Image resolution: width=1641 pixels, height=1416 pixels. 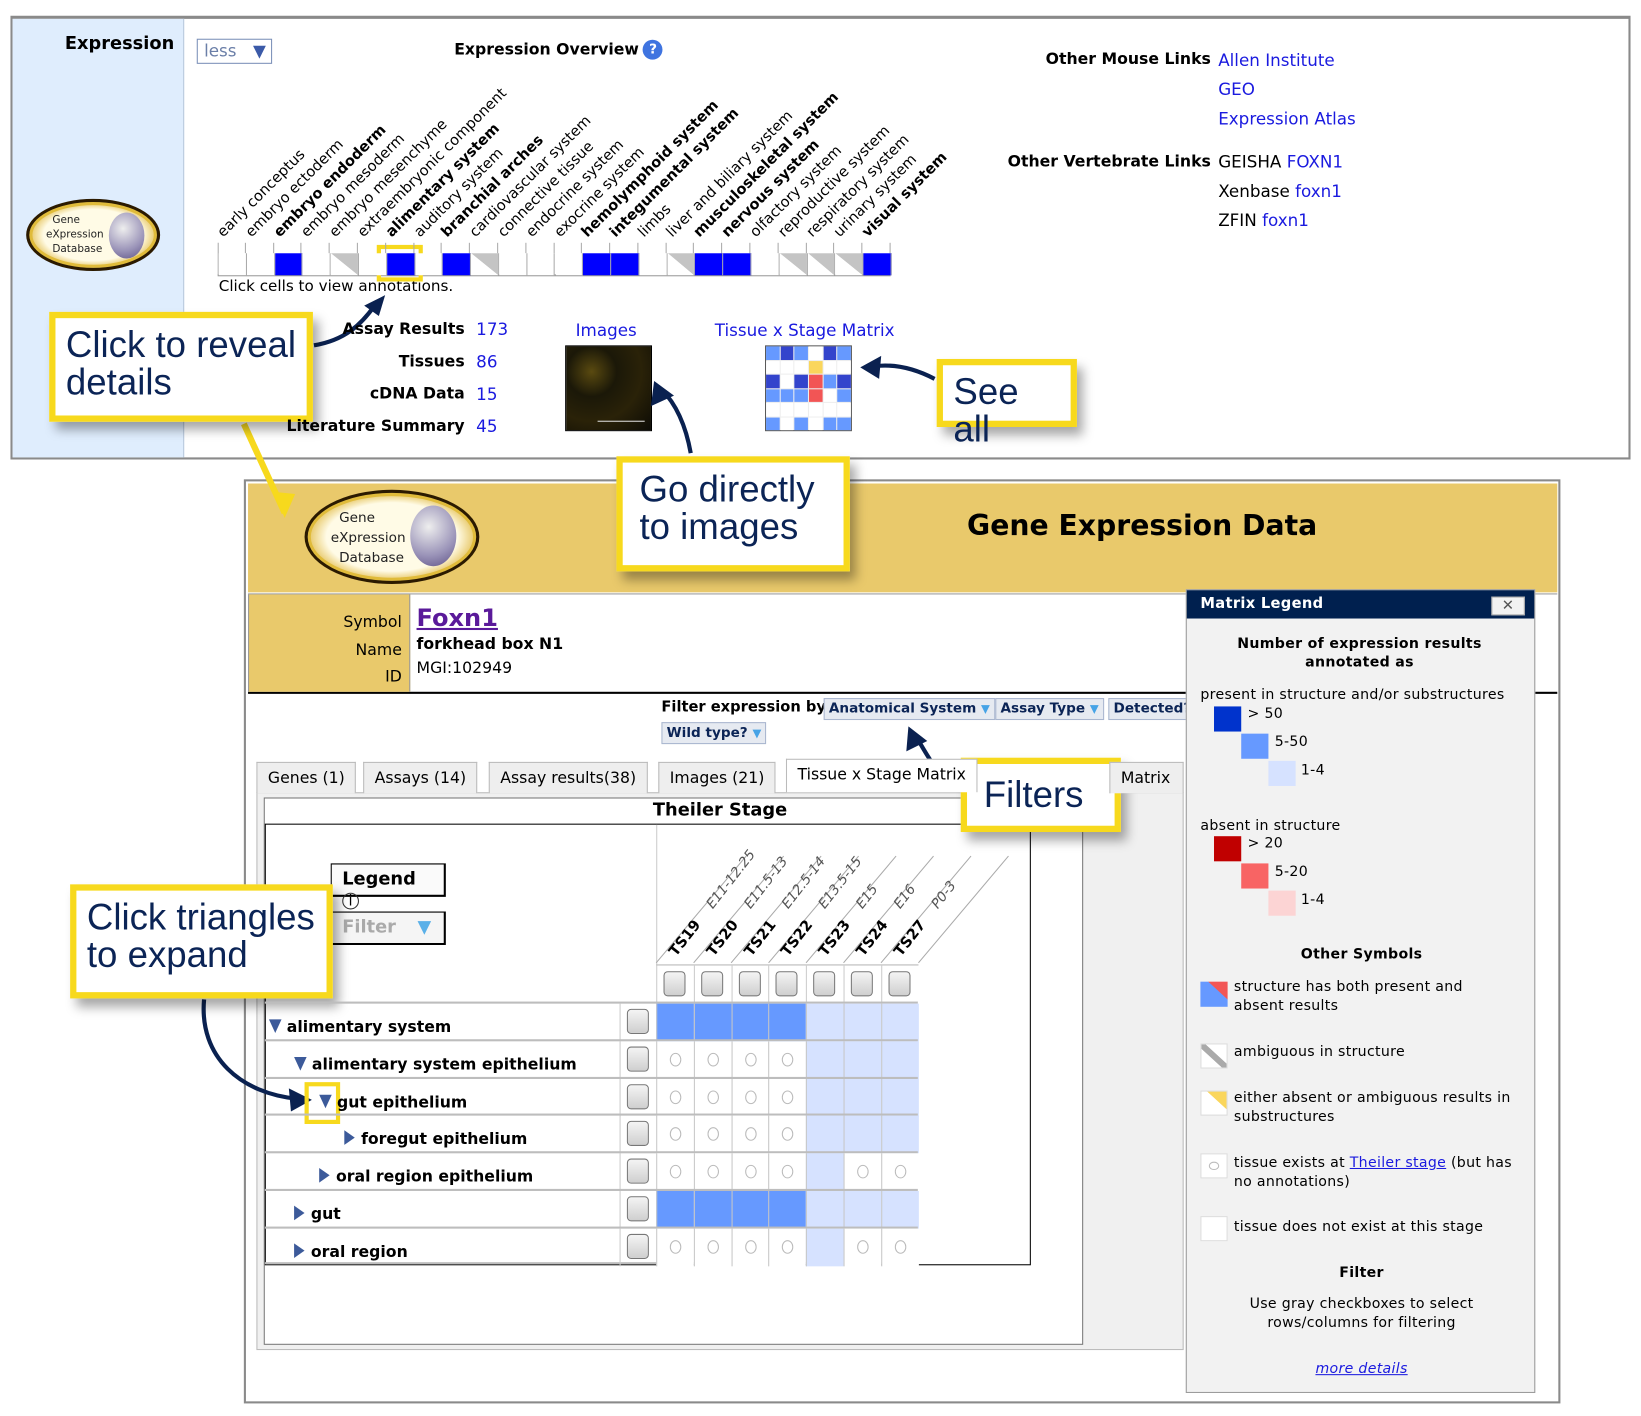 I want to click on stat-value-link: 86, so click(x=486, y=362).